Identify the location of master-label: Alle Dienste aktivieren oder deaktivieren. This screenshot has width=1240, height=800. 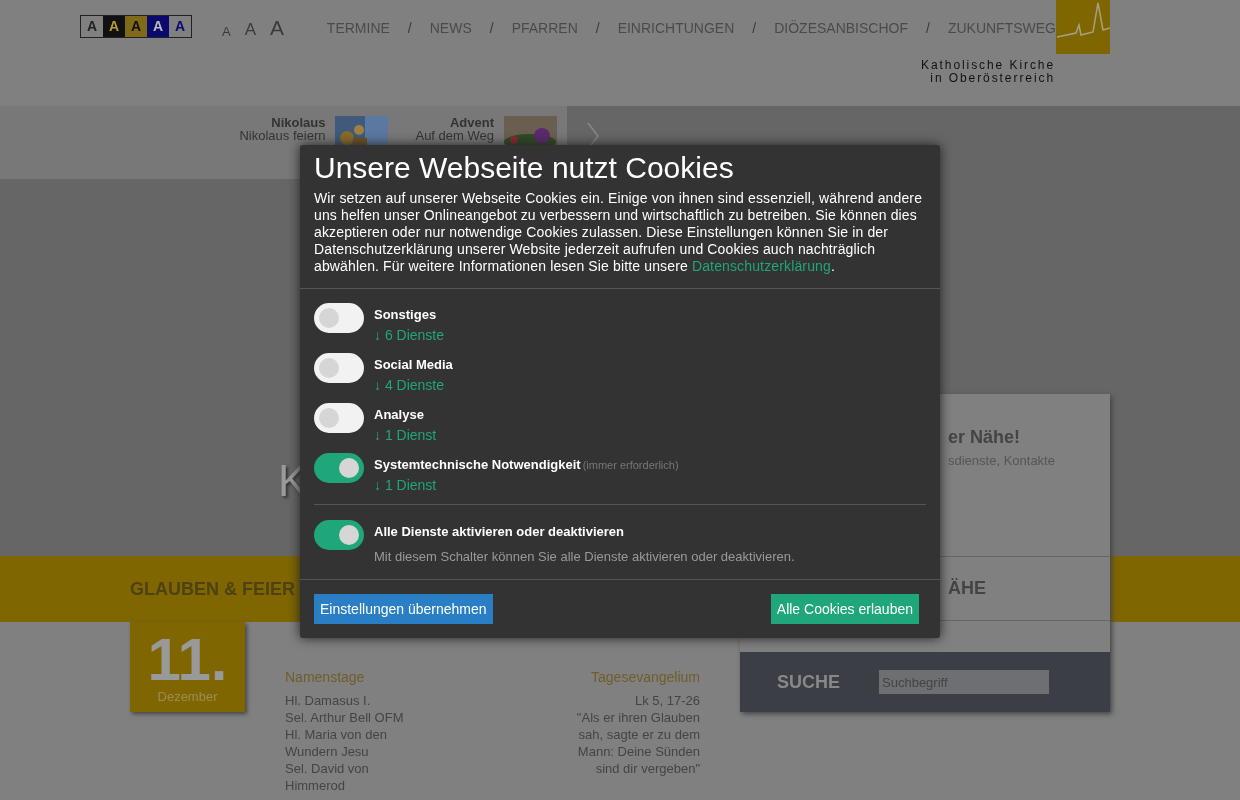
(499, 532).